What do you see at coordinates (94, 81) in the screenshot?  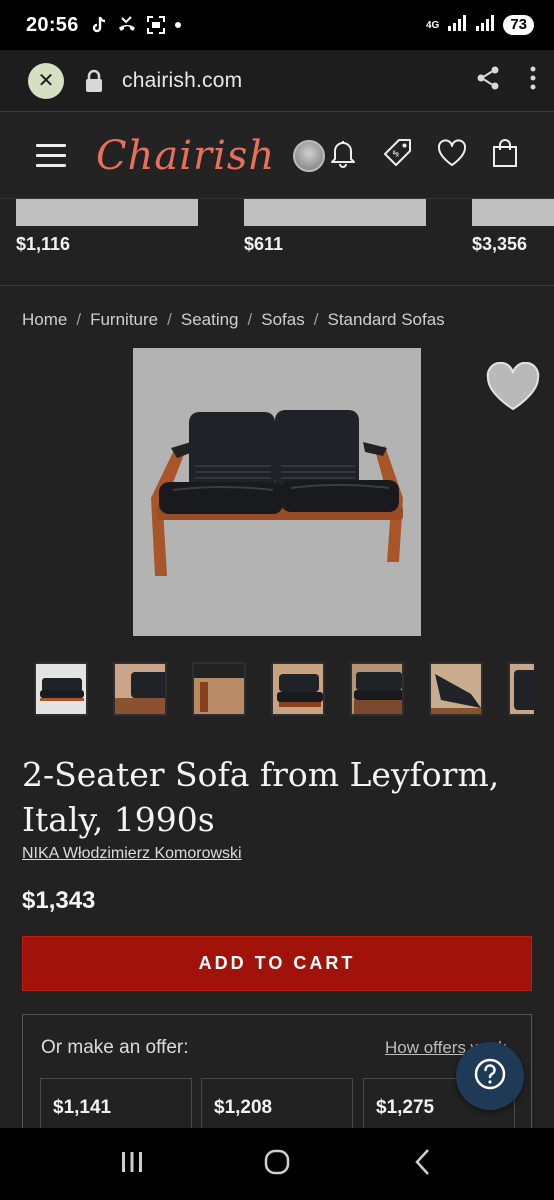 I see `lock-icon` at bounding box center [94, 81].